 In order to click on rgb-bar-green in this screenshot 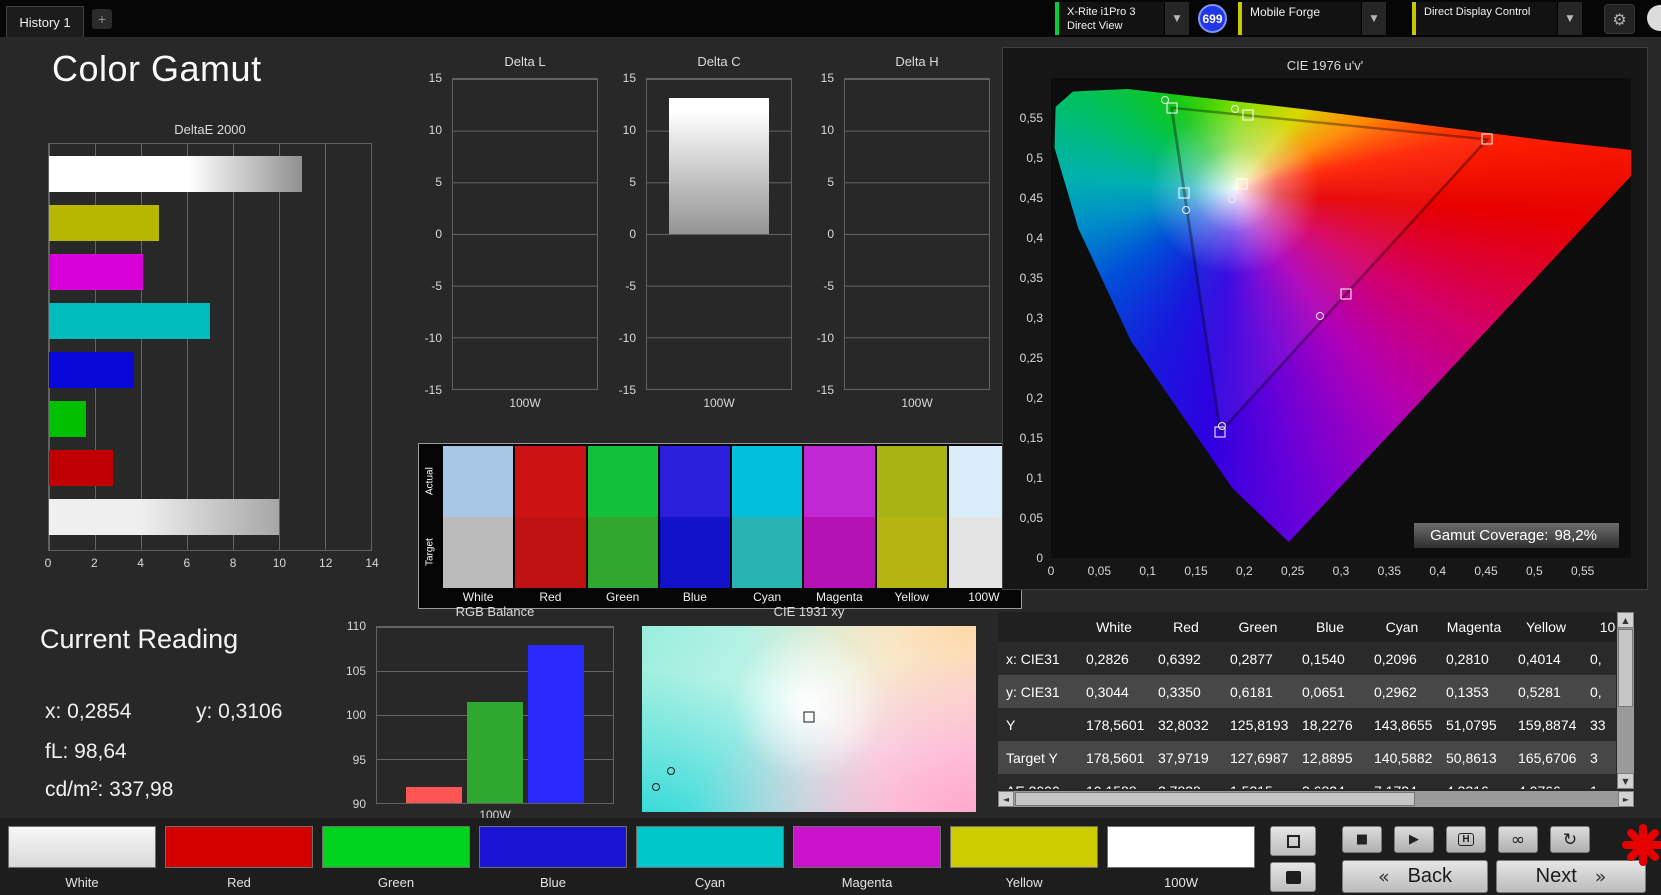, I will do `click(495, 752)`.